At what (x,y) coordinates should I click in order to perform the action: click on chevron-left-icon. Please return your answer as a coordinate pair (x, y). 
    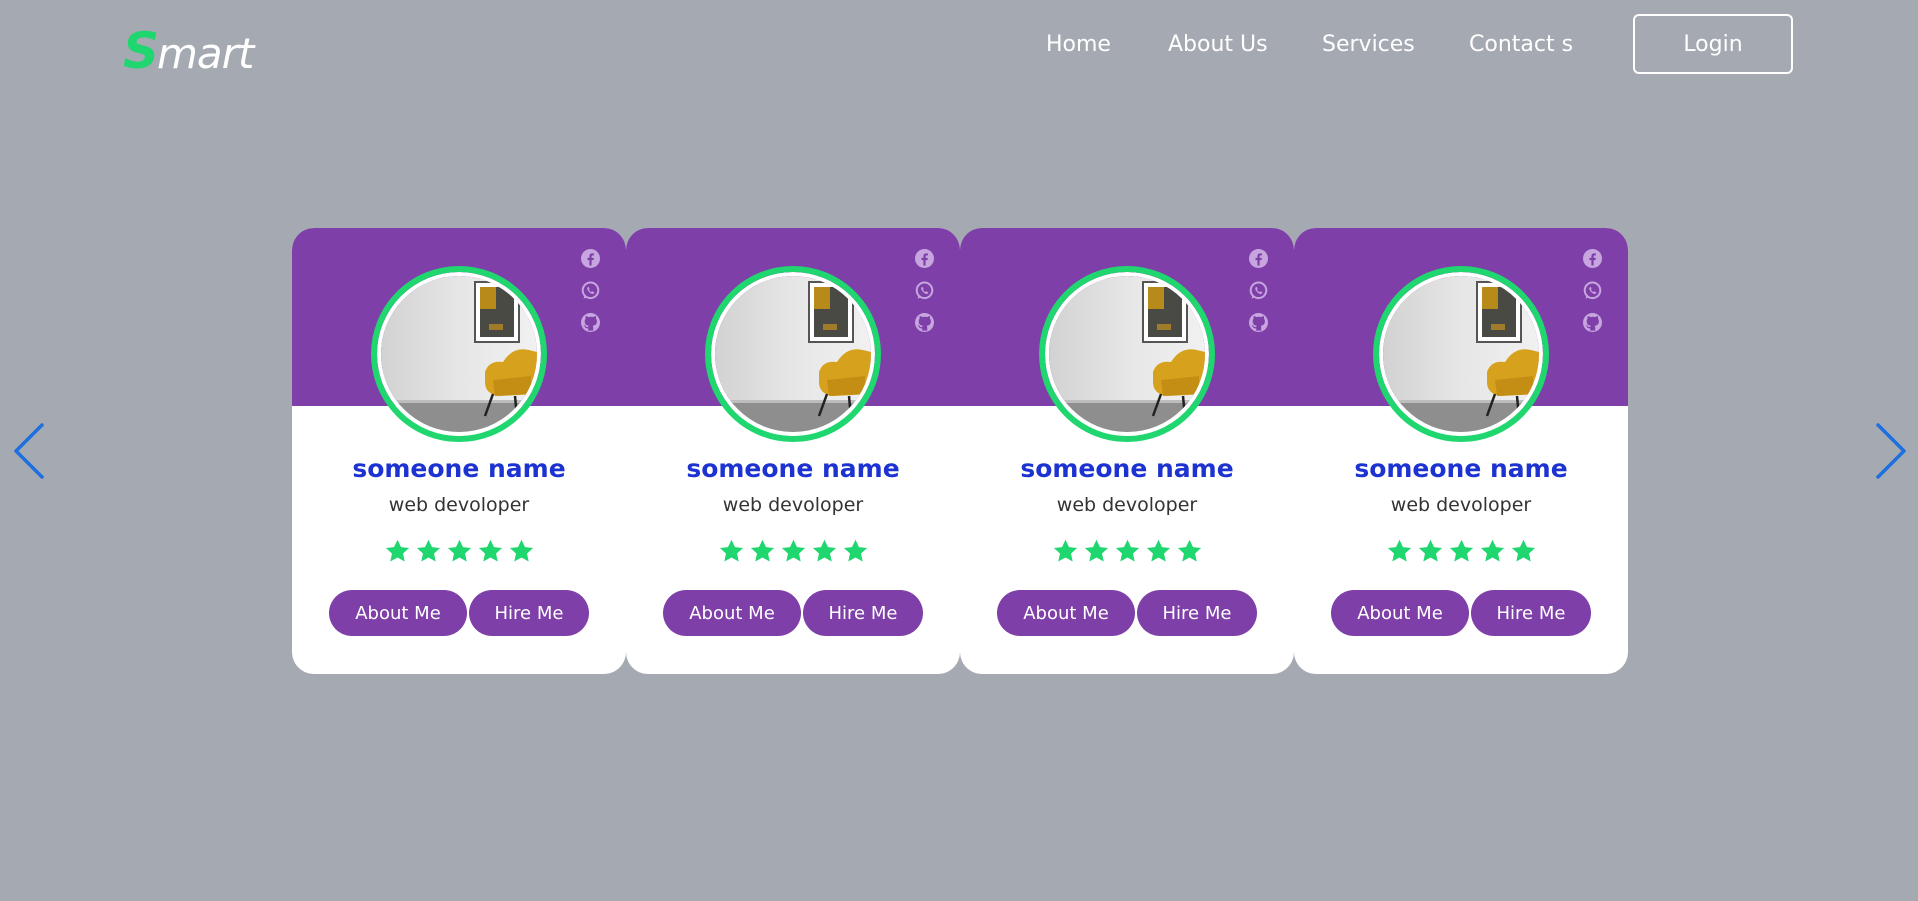
    Looking at the image, I should click on (29, 451).